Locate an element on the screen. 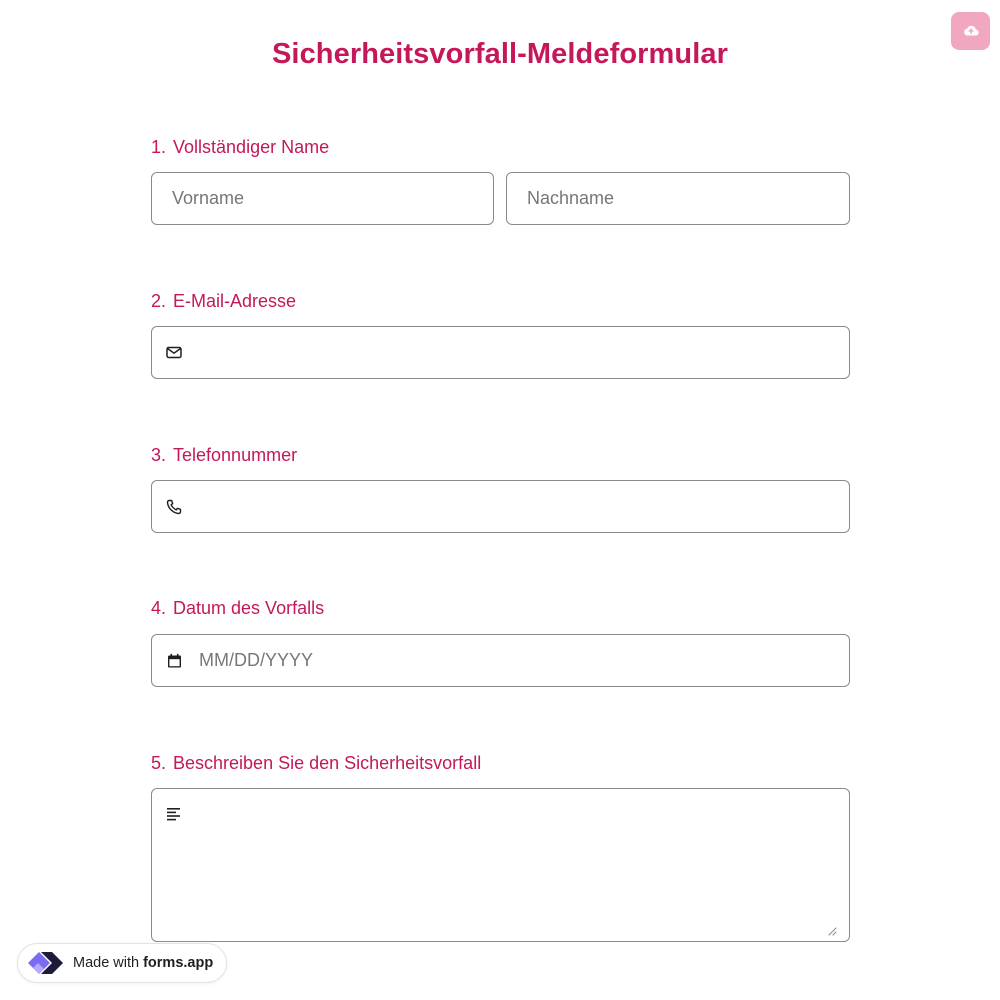 Image resolution: width=1000 pixels, height=1000 pixels. question-2-label: 2. E-Mail-Adresse is located at coordinates (223, 301).